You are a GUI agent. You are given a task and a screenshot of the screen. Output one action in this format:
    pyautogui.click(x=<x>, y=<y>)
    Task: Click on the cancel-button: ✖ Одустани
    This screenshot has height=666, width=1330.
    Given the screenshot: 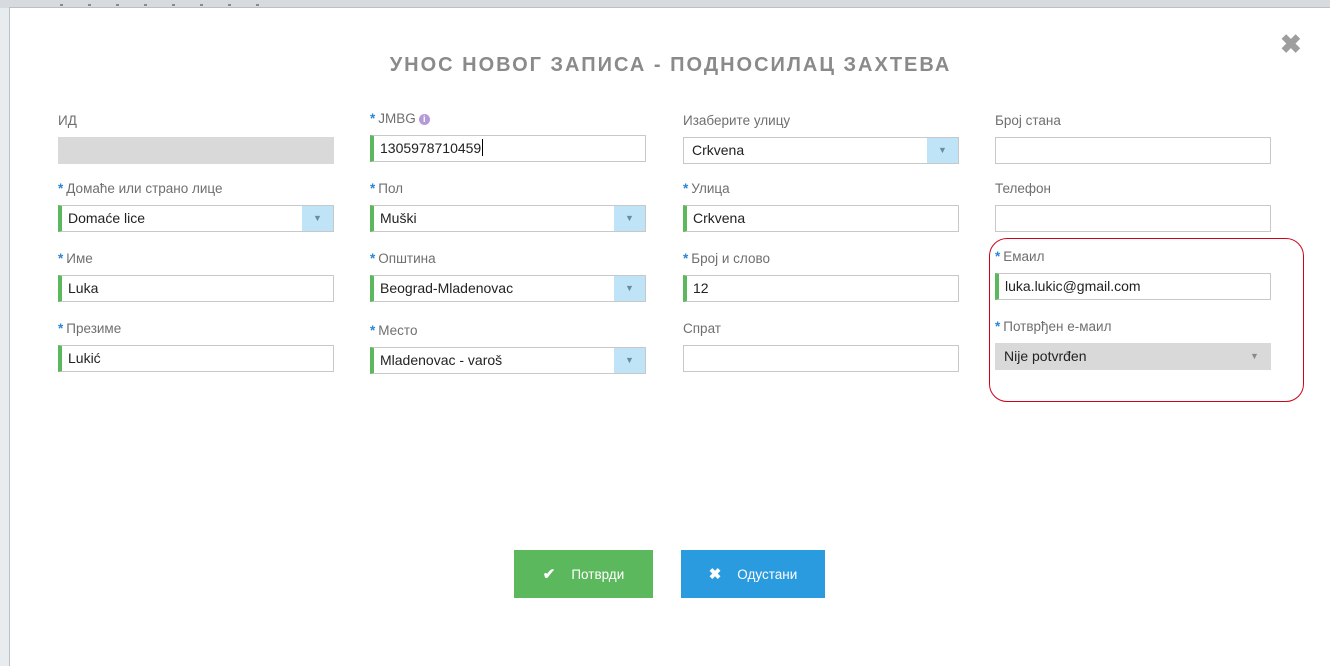 What is the action you would take?
    pyautogui.click(x=753, y=574)
    